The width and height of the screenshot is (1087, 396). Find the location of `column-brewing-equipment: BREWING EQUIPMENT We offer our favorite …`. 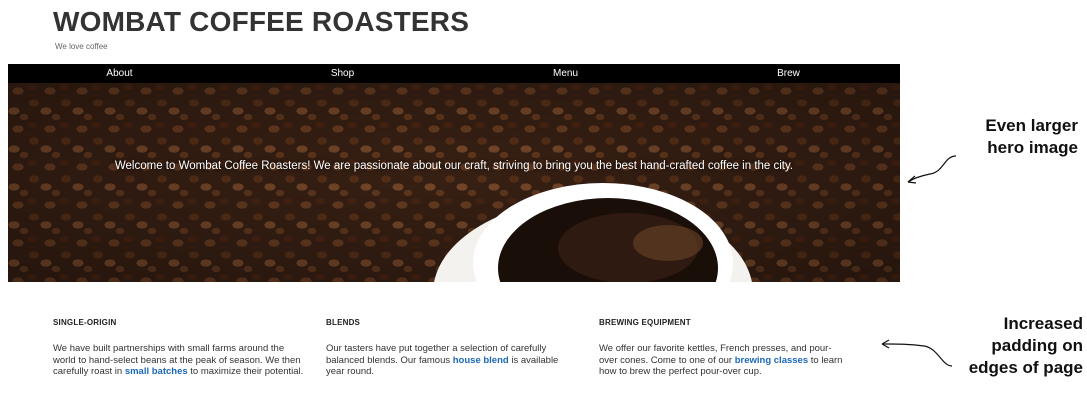

column-brewing-equipment: BREWING EQUIPMENT We offer our favorite … is located at coordinates (721, 348).